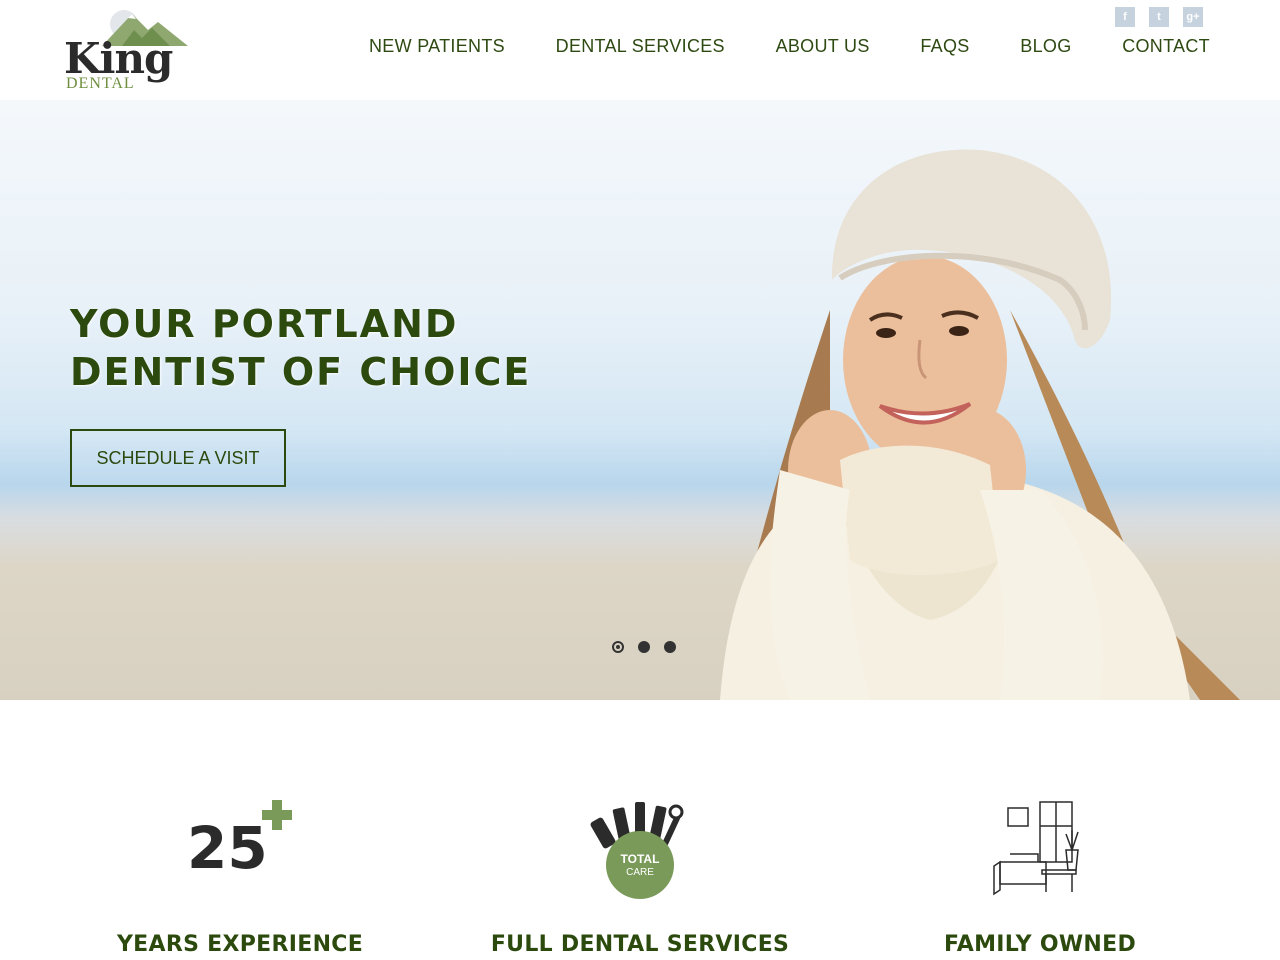 This screenshot has width=1280, height=960. What do you see at coordinates (118, 58) in the screenshot?
I see `logo-wordmark: King` at bounding box center [118, 58].